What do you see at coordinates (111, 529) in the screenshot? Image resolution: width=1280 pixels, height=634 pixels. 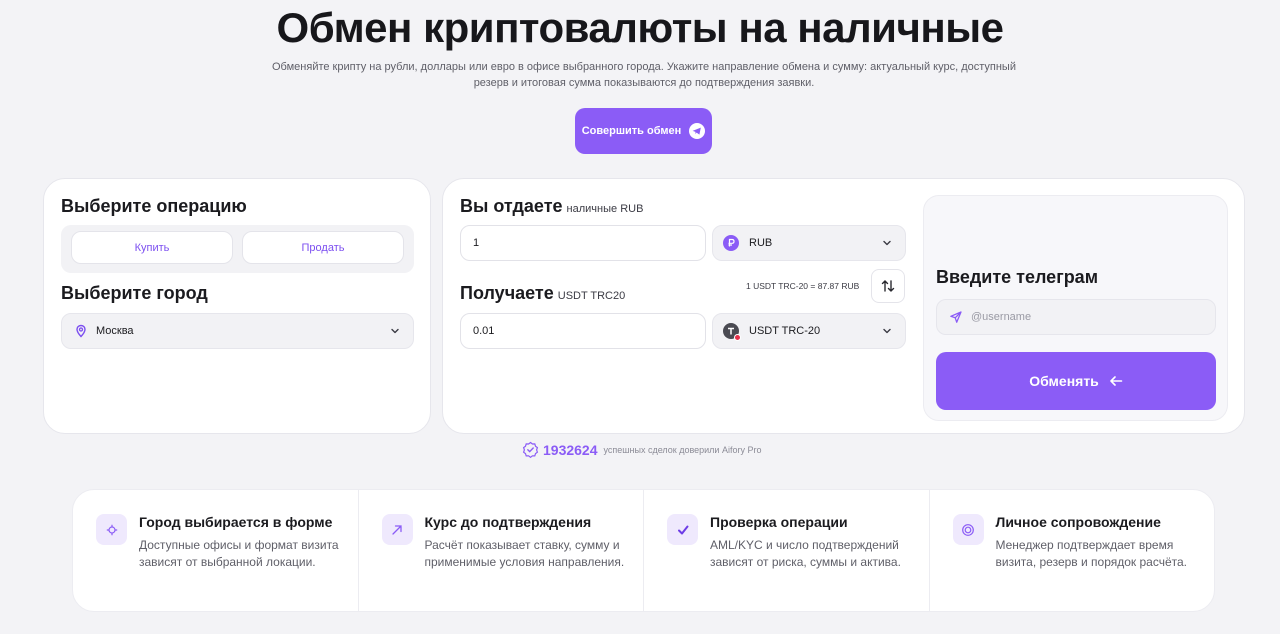 I see `target-icon` at bounding box center [111, 529].